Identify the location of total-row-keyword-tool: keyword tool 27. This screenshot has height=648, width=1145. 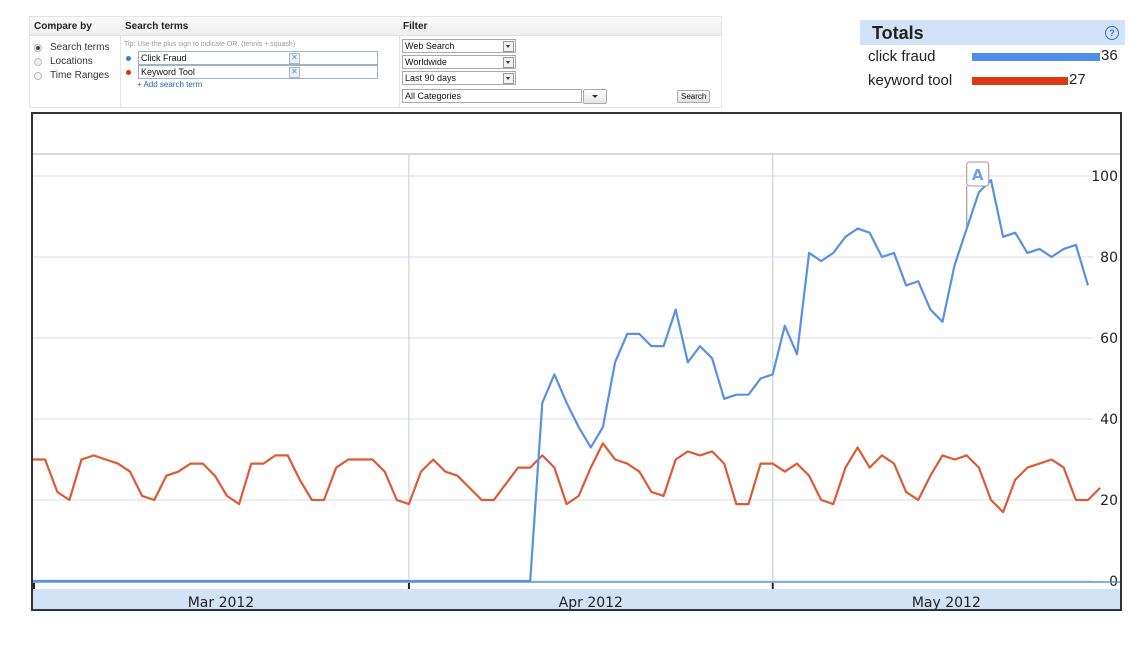
(992, 81).